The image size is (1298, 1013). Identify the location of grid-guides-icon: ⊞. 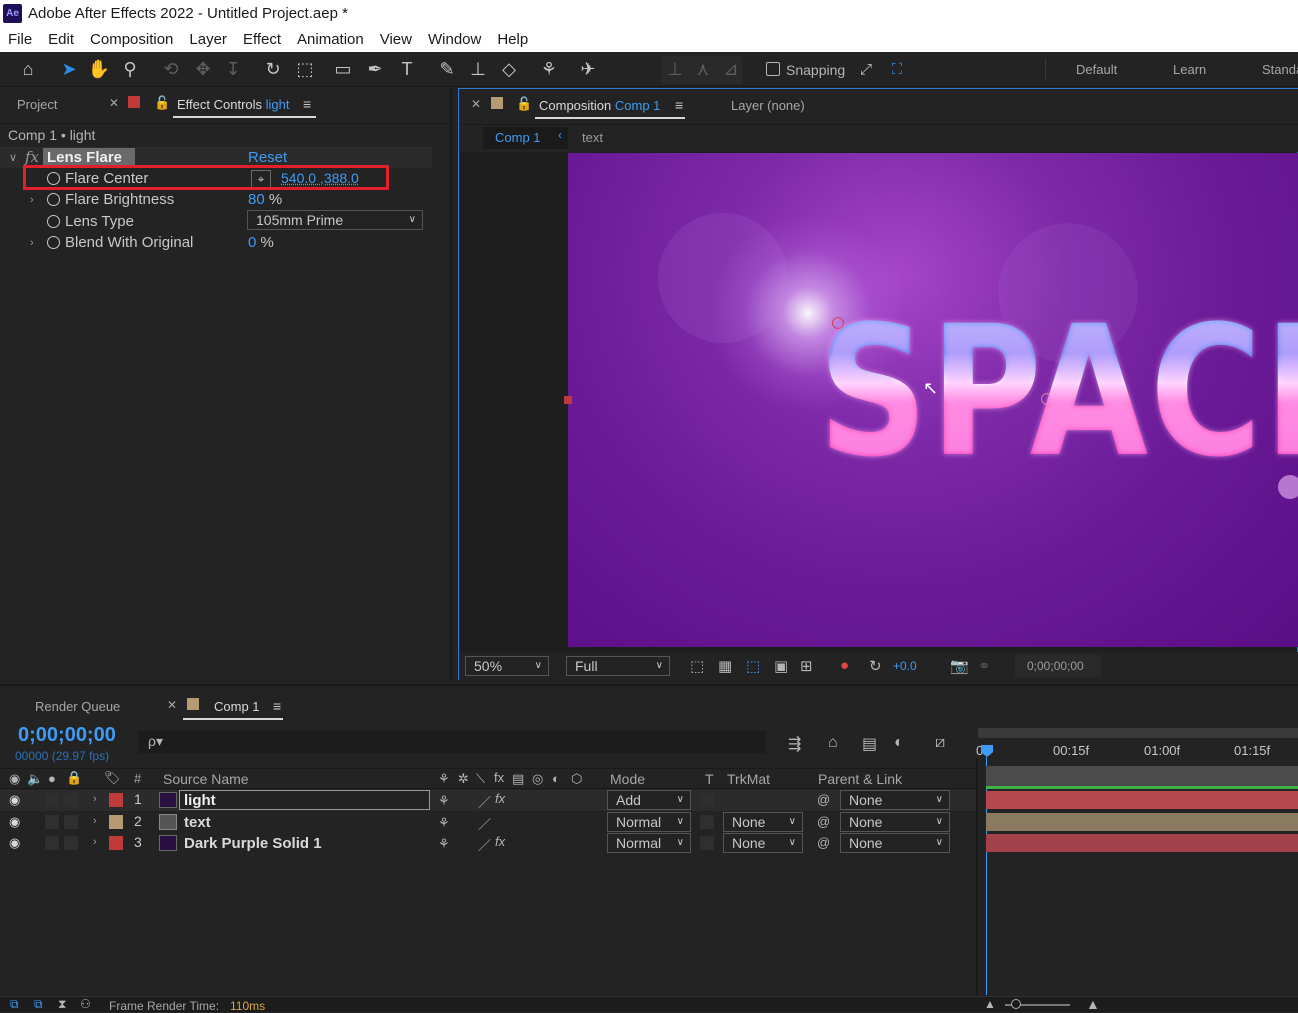
(806, 666).